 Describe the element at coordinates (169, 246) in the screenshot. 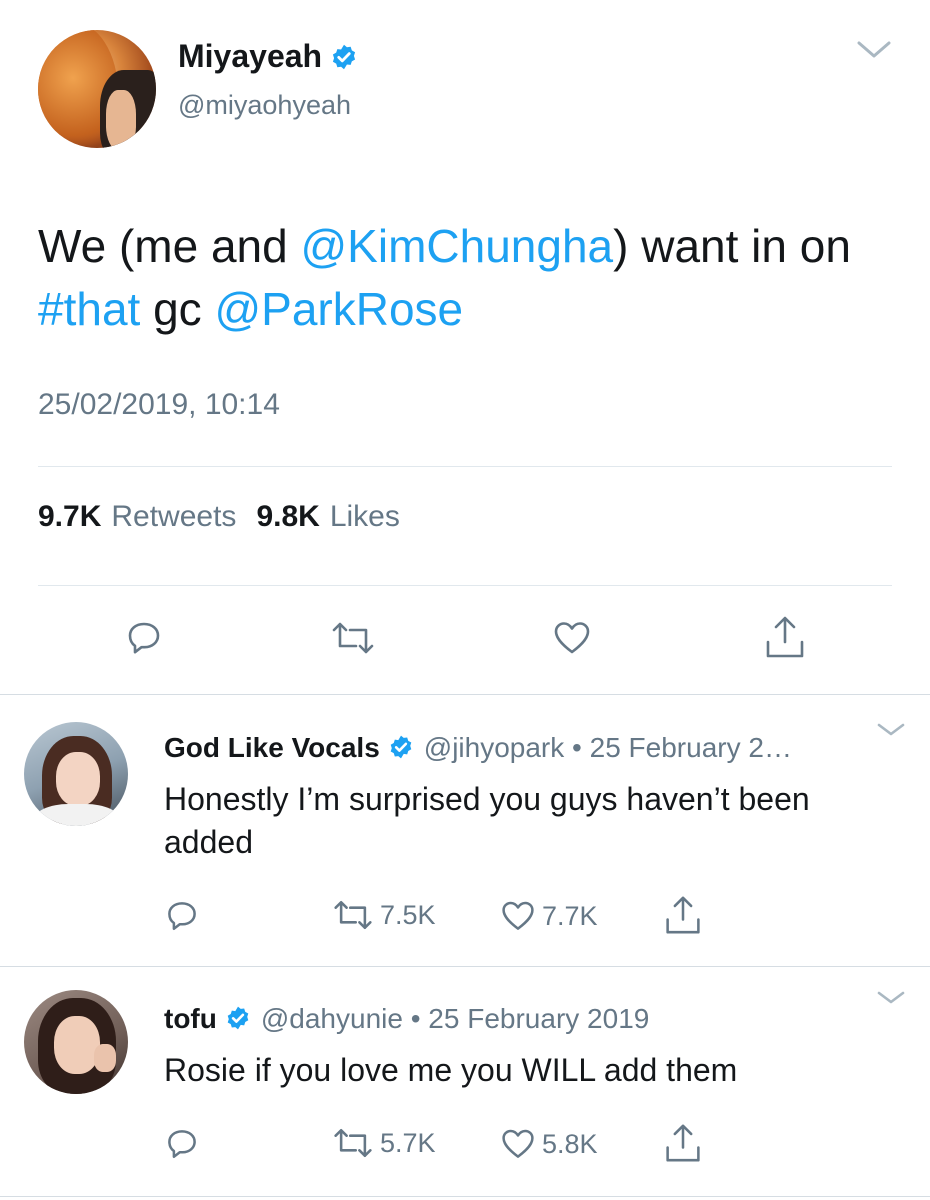

I see `text-segment: We (me and` at that location.